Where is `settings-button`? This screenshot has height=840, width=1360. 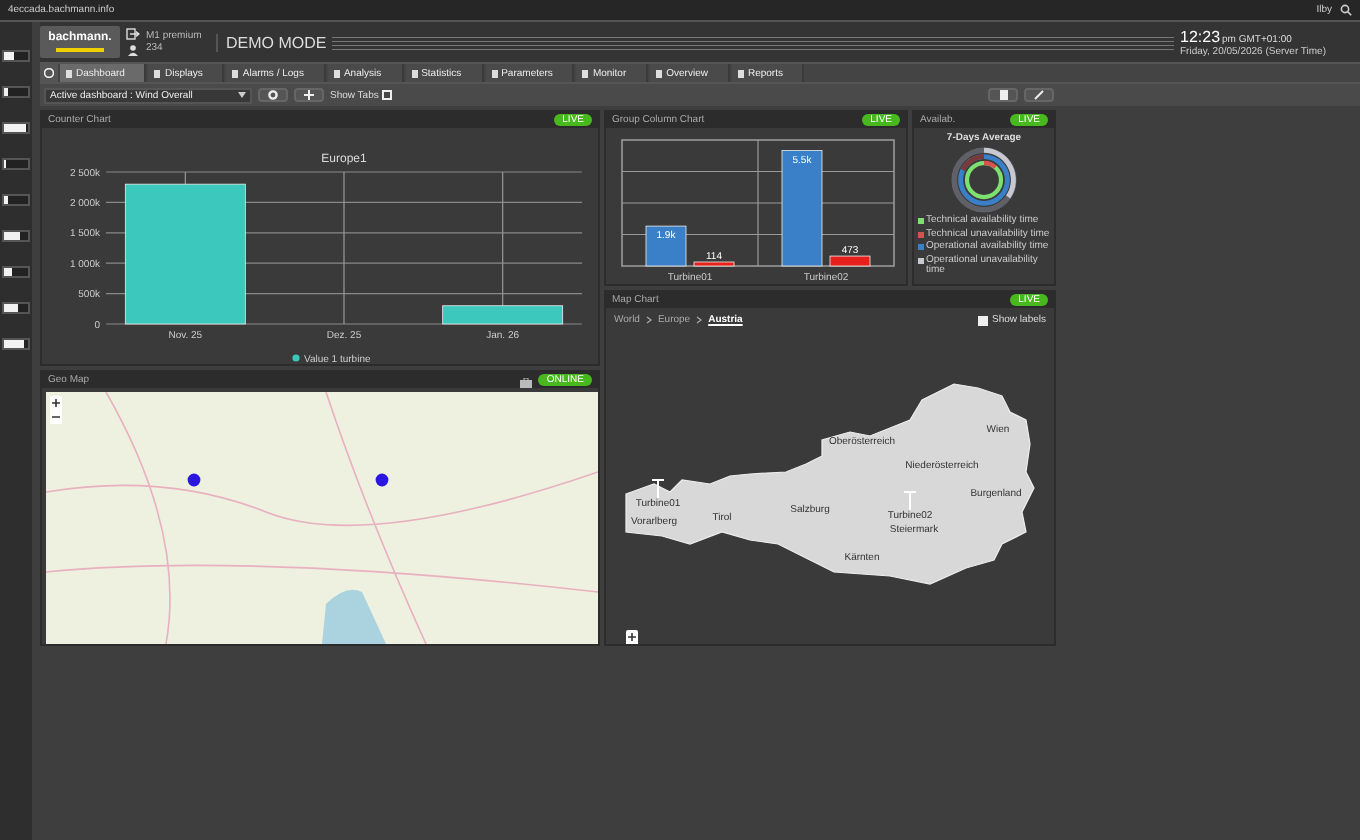
settings-button is located at coordinates (273, 95).